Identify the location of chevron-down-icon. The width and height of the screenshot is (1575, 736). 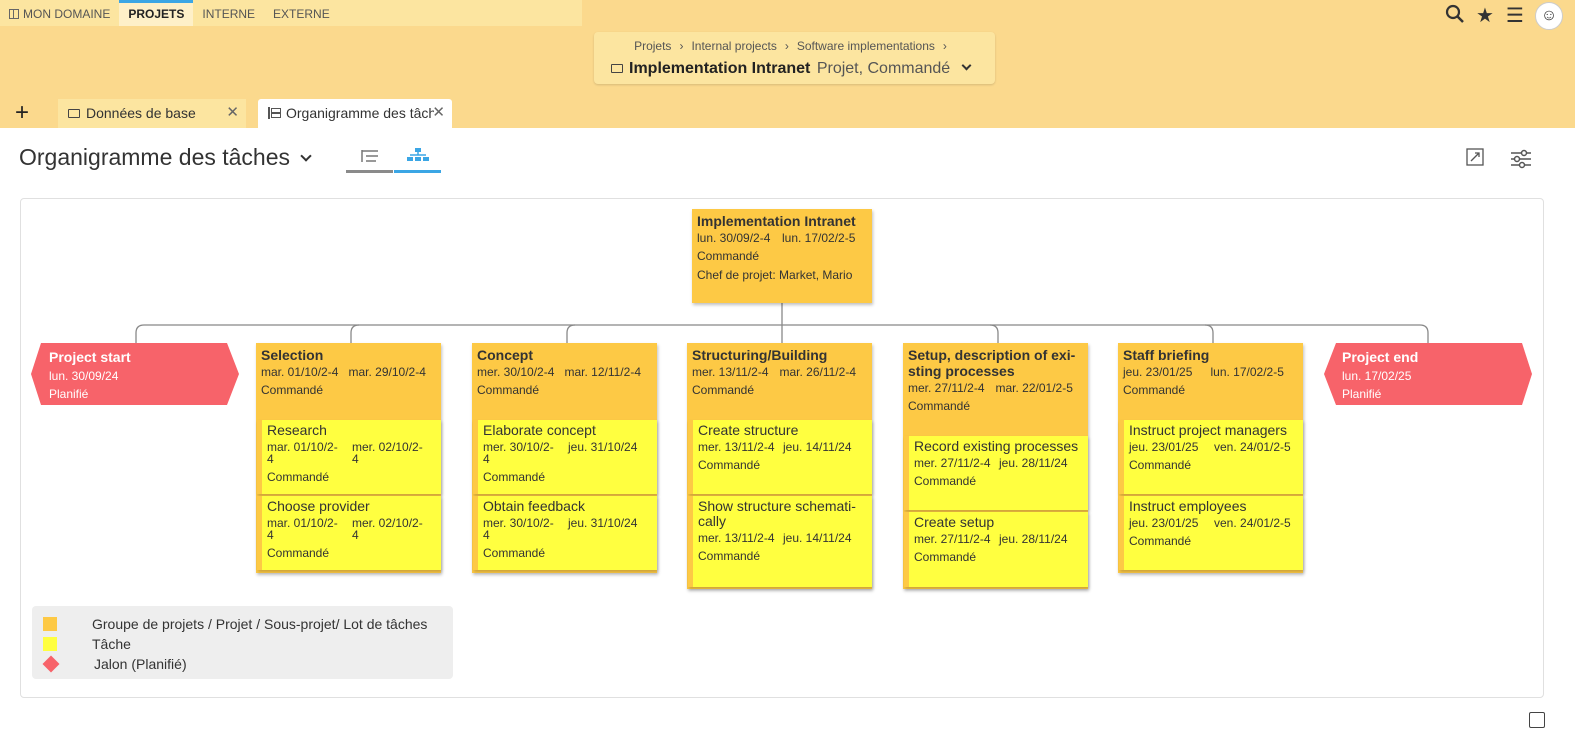
(966, 65).